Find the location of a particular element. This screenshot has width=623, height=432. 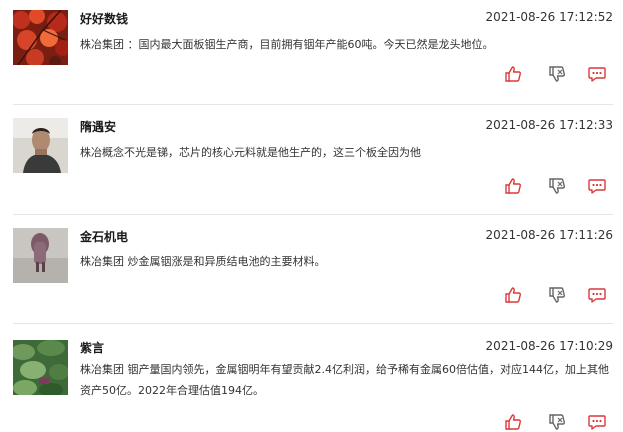

username: 金石机电 is located at coordinates (104, 236).